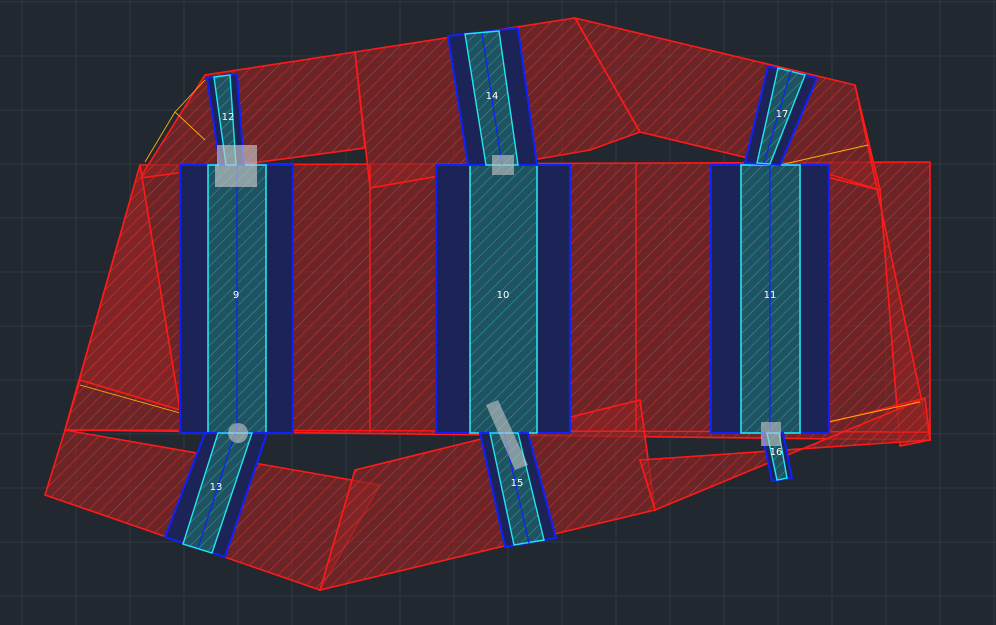 Image resolution: width=996 pixels, height=625 pixels. What do you see at coordinates (771, 434) in the screenshot?
I see `marker-bottom-right` at bounding box center [771, 434].